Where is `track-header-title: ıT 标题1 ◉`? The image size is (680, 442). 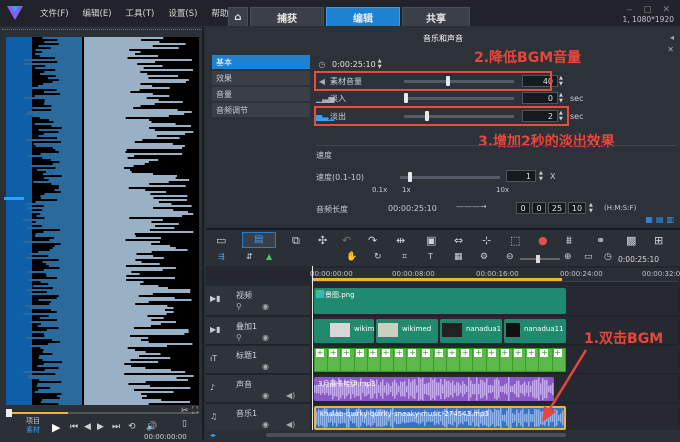
track-header-title: ıT 标题1 ◉ is located at coordinates (258, 360).